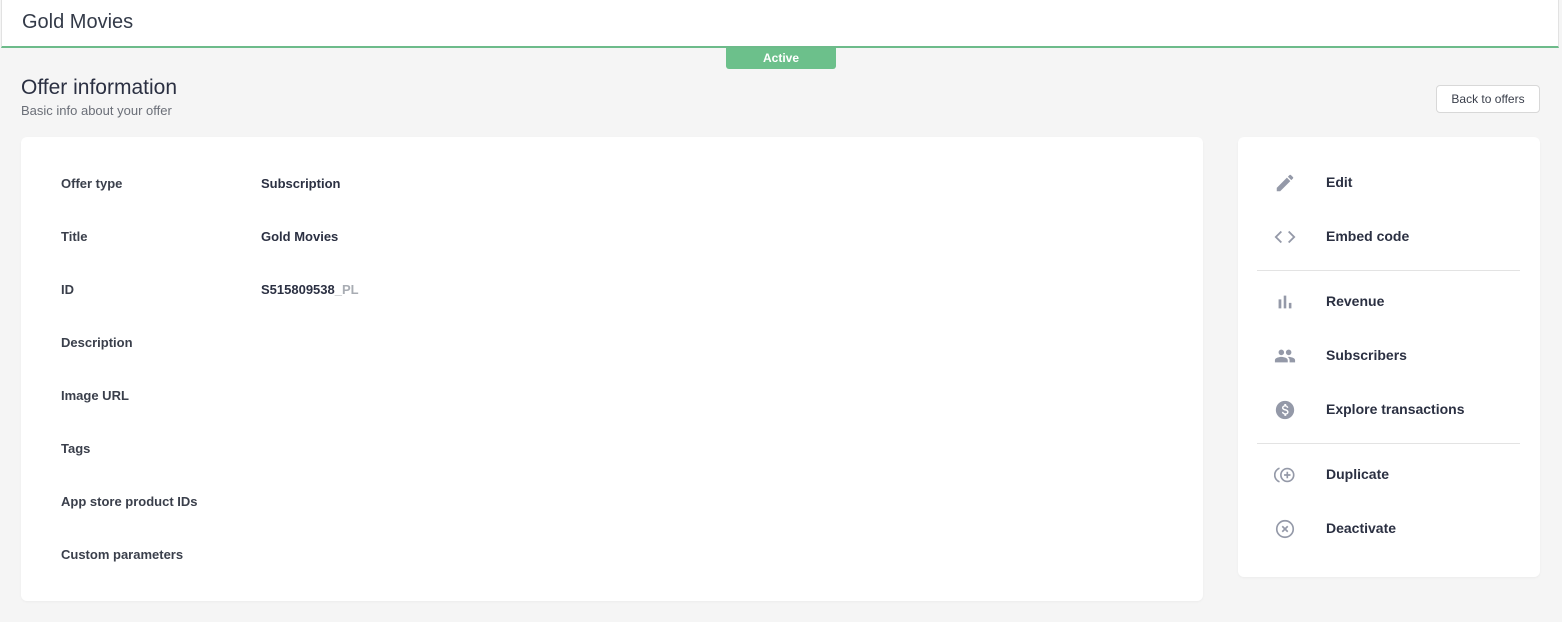 This screenshot has width=1562, height=622. What do you see at coordinates (78, 22) in the screenshot?
I see `offer-name-title: Gold Movies` at bounding box center [78, 22].